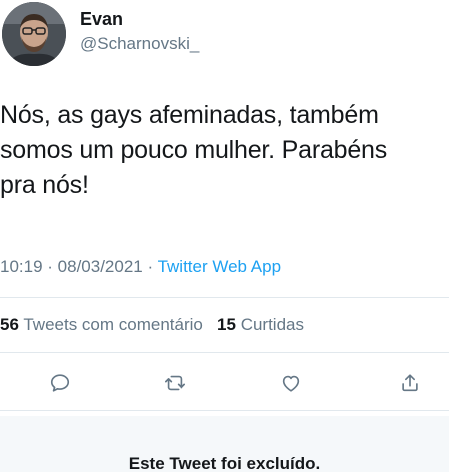 Image resolution: width=449 pixels, height=472 pixels. Describe the element at coordinates (224, 463) in the screenshot. I see `deleted-tweet-notice: Este Tweet foi excluído.` at that location.